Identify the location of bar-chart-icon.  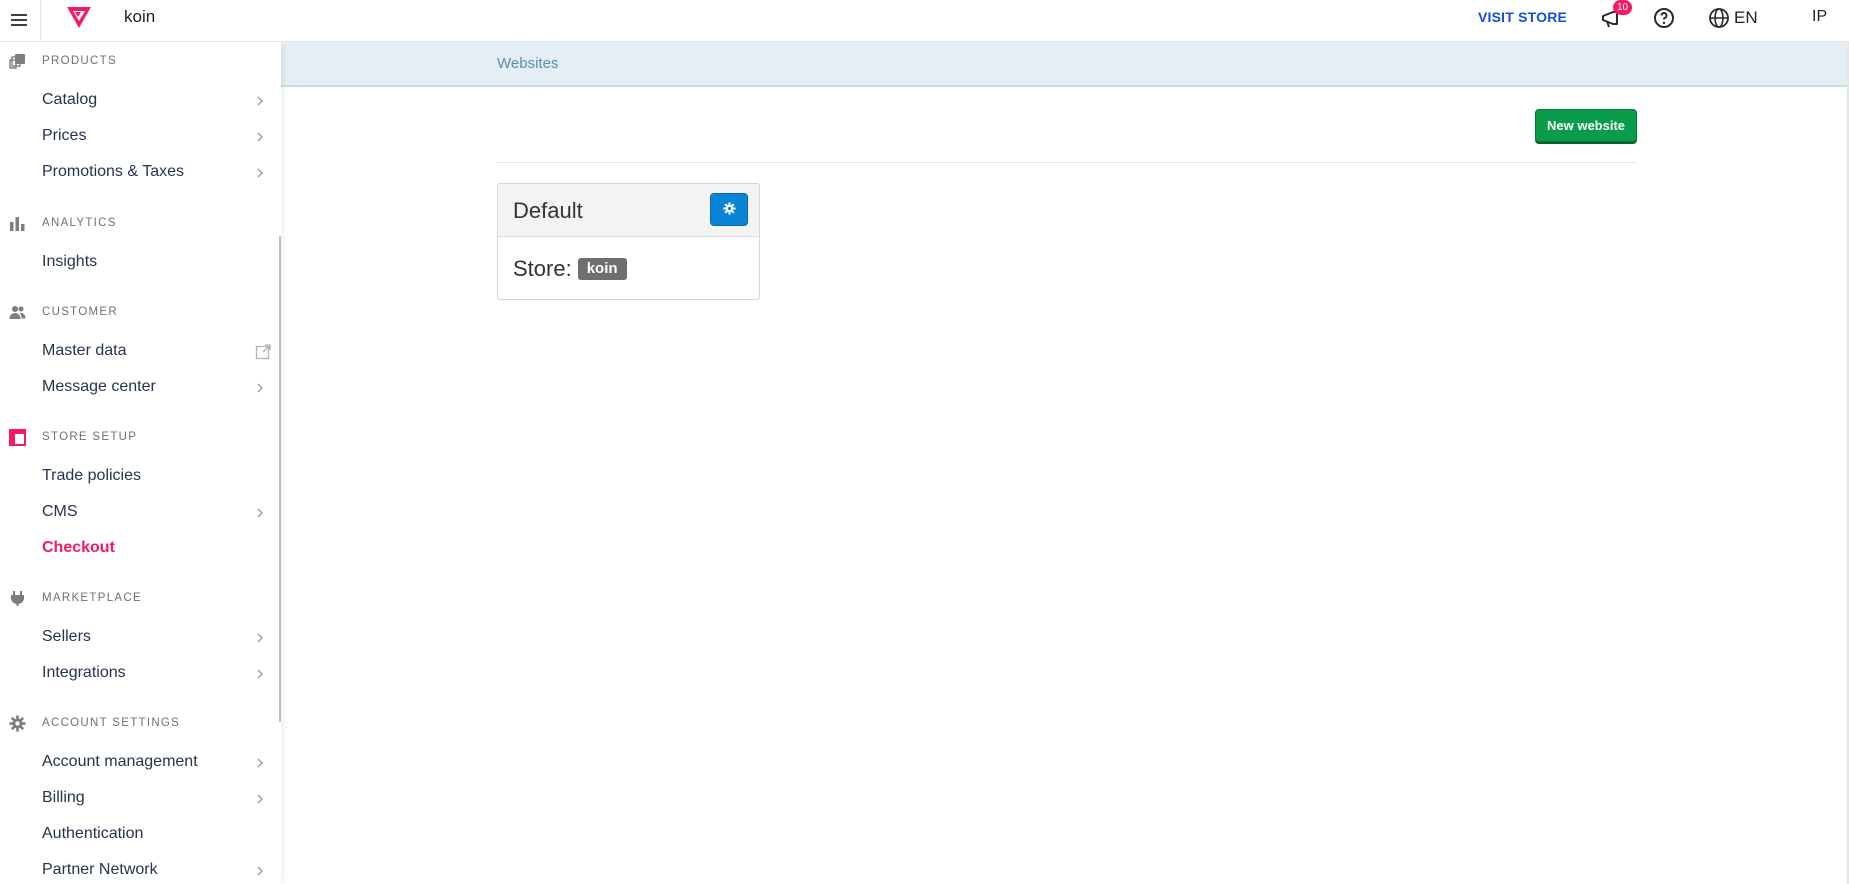
(17, 223).